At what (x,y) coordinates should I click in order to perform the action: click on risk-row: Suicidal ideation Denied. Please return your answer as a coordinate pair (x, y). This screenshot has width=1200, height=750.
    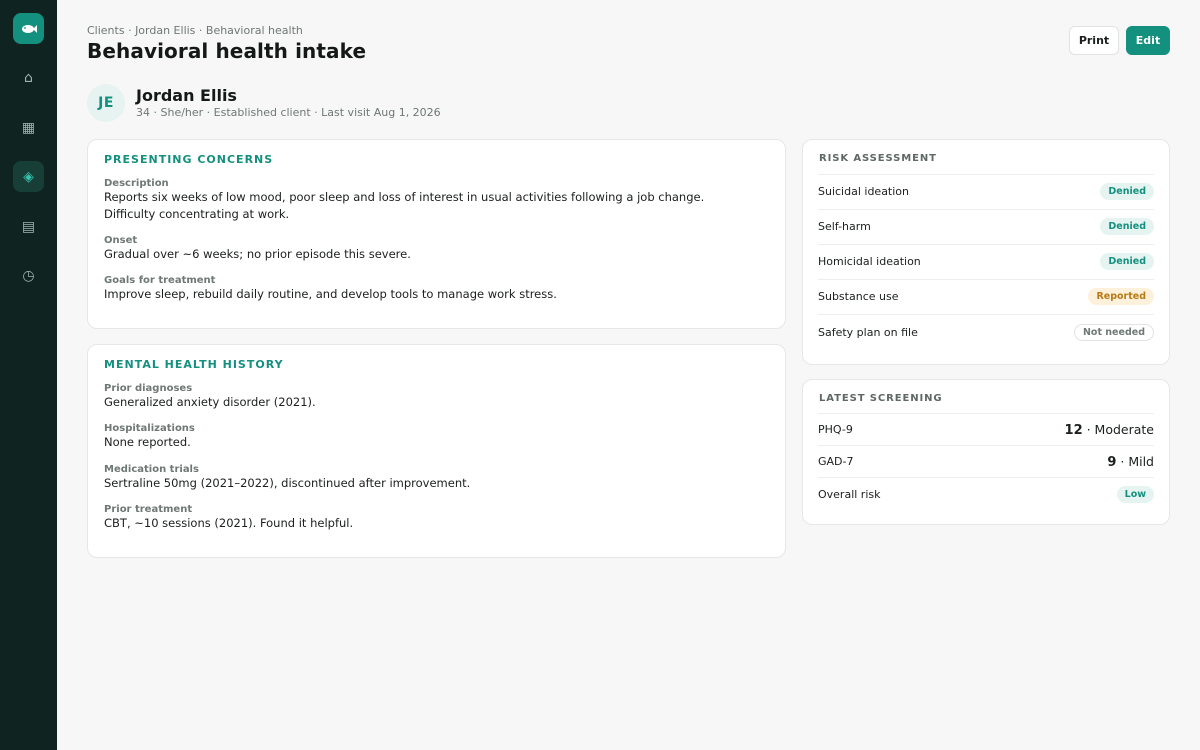
    Looking at the image, I should click on (986, 191).